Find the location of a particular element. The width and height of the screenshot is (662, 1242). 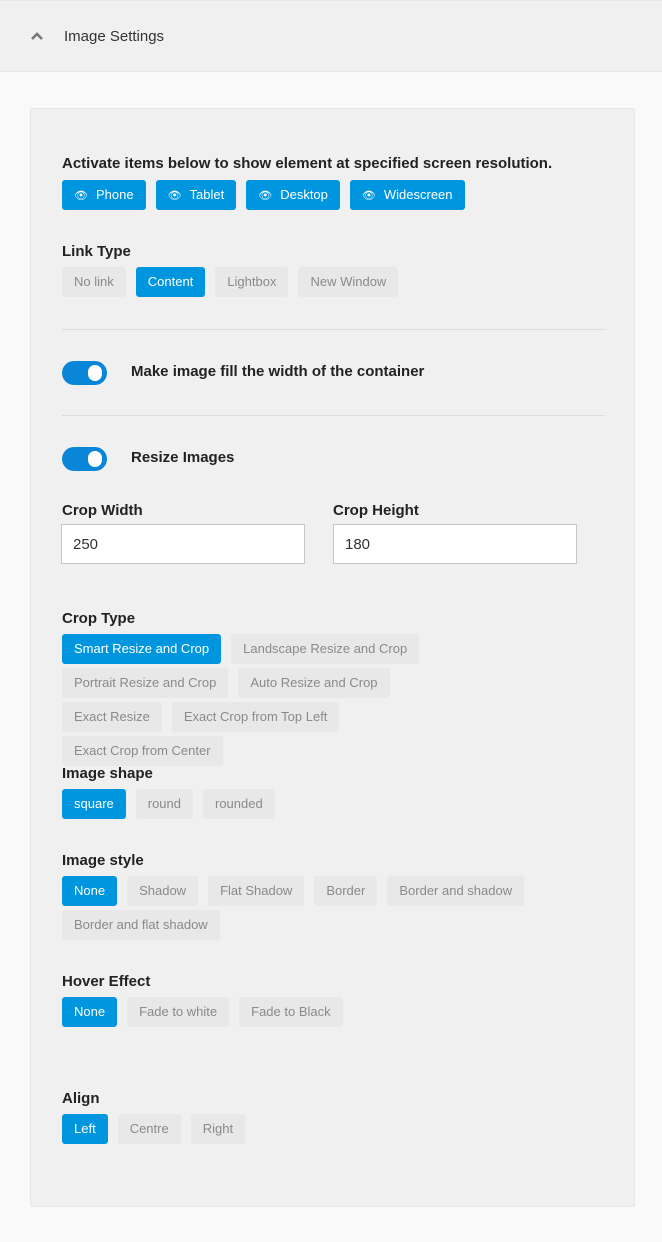

link-type-new-window: New Window is located at coordinates (348, 282).